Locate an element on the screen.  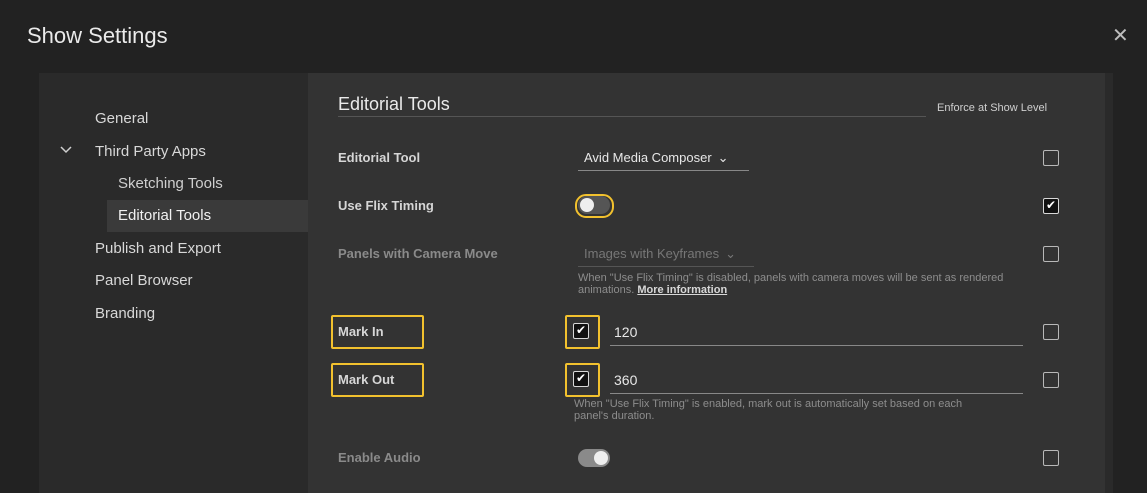
mark-out-checkbox: ✔ is located at coordinates (581, 379).